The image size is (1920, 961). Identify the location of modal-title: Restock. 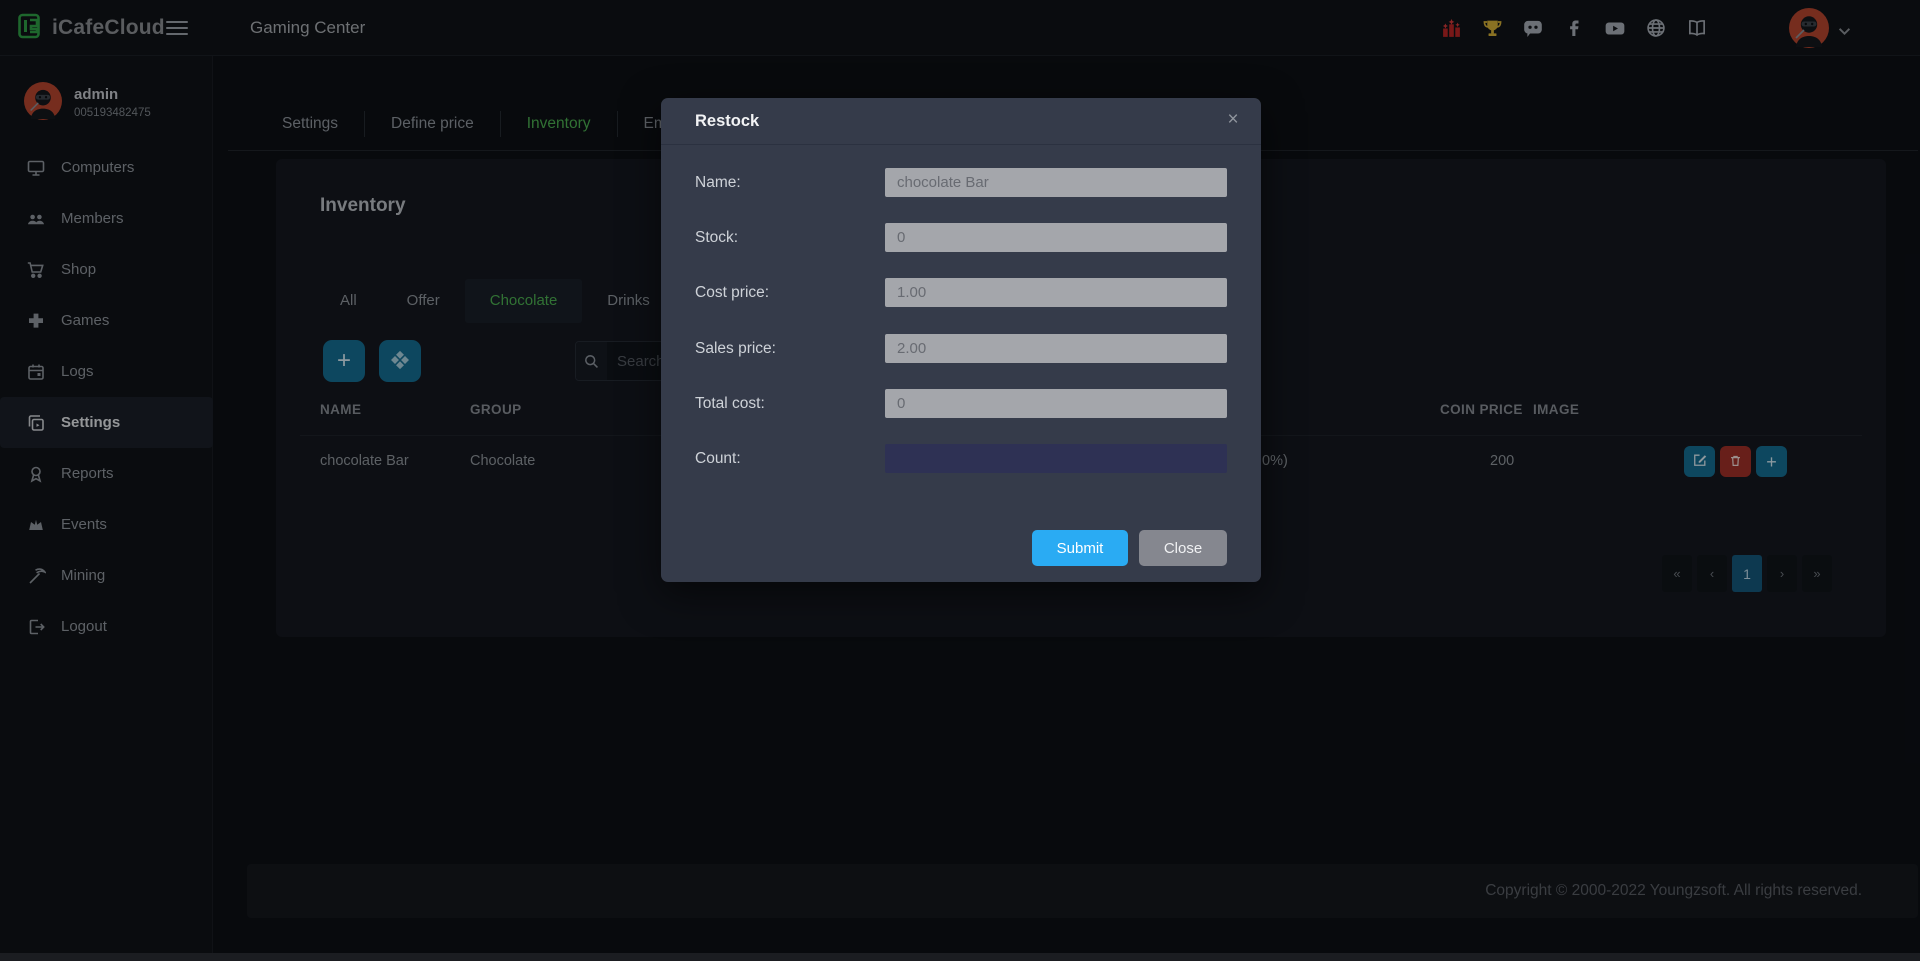
(727, 120).